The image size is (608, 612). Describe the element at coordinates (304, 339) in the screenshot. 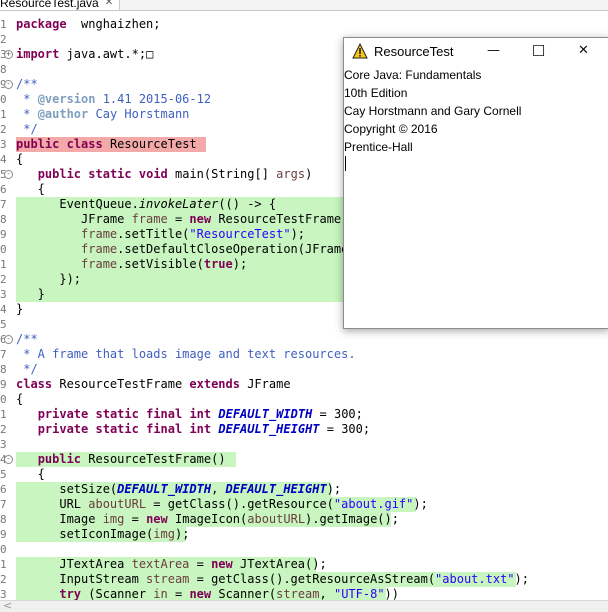

I see `code-line: 6-/**` at that location.